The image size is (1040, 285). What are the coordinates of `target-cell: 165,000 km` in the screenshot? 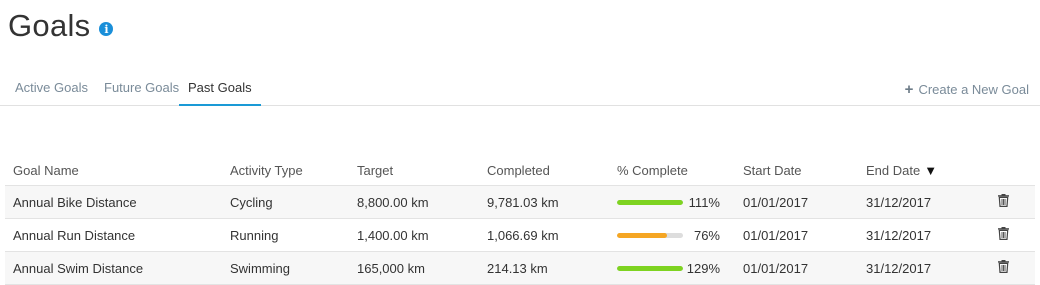 It's located at (414, 268).